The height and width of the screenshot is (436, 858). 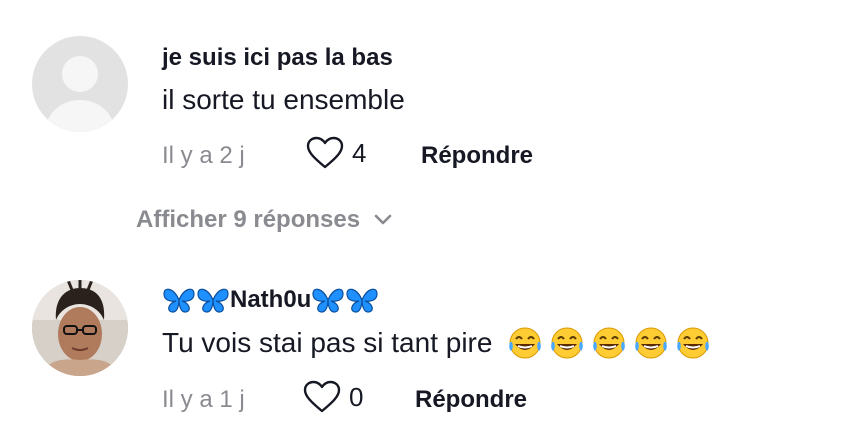 I want to click on view-replies-button: Afficher 9 réponses, so click(x=264, y=220).